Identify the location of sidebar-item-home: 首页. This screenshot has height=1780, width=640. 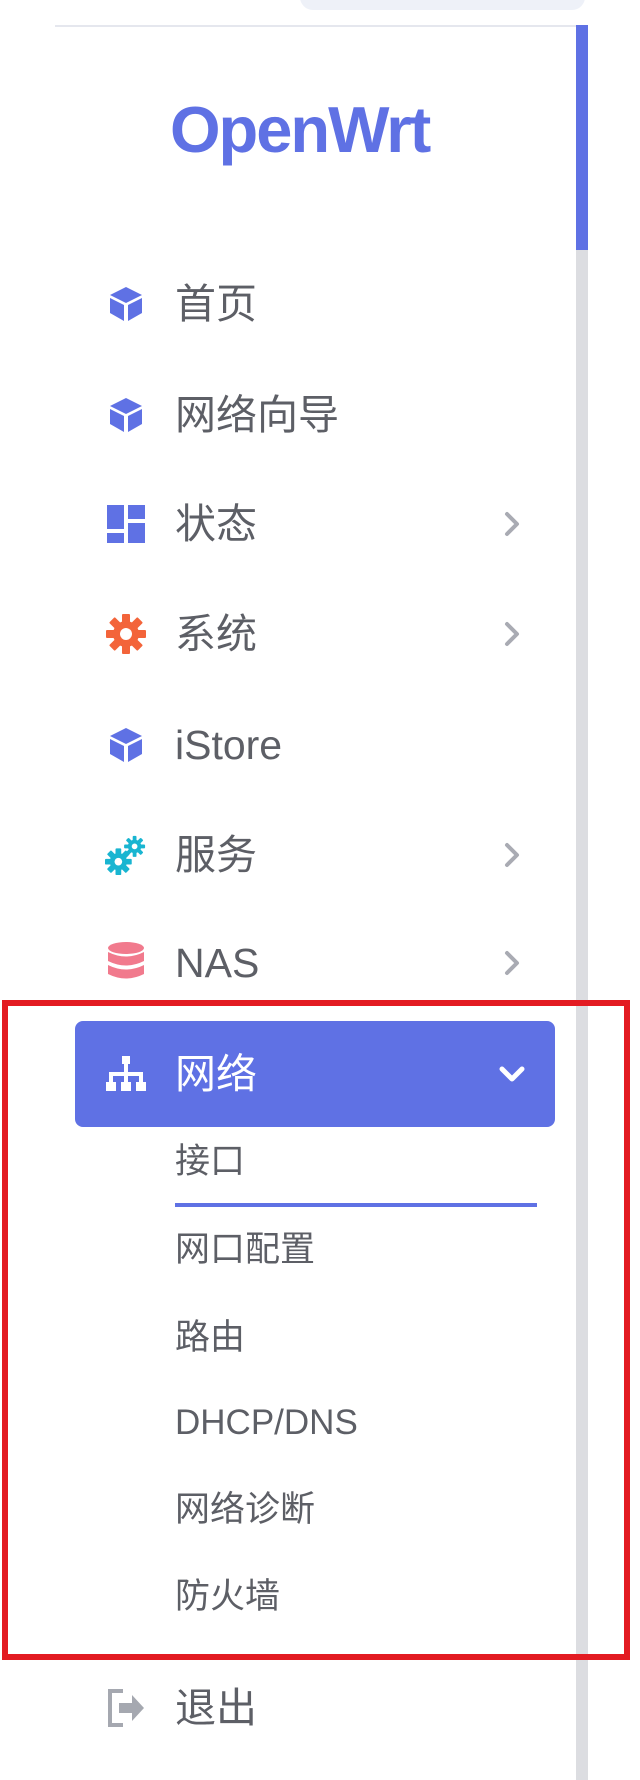
(315, 304).